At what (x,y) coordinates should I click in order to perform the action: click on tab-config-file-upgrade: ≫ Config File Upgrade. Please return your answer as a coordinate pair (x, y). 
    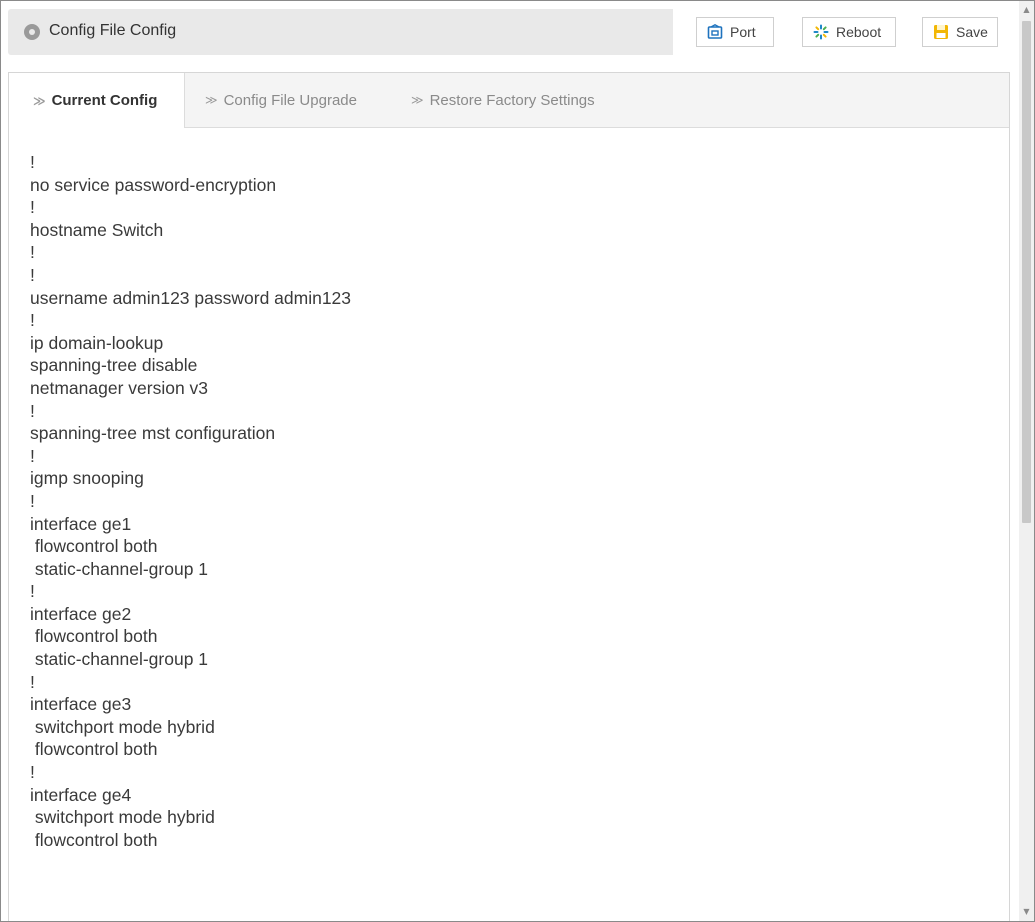
    Looking at the image, I should click on (281, 100).